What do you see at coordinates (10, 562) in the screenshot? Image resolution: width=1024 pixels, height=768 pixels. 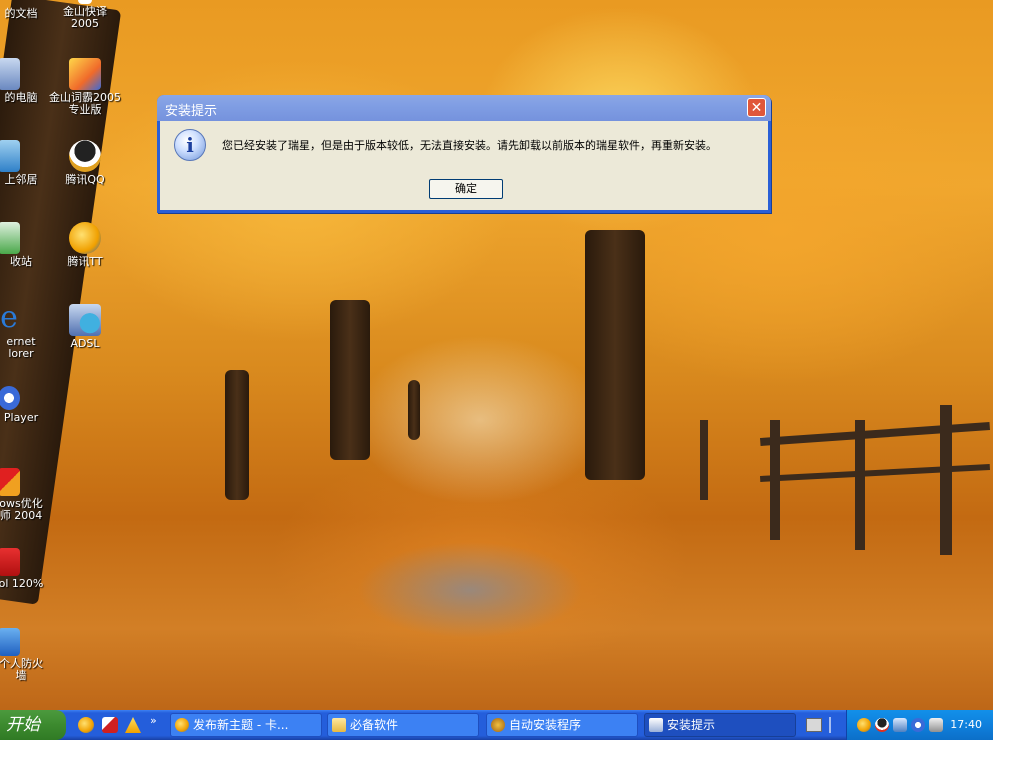 I see `acdsee-icon` at bounding box center [10, 562].